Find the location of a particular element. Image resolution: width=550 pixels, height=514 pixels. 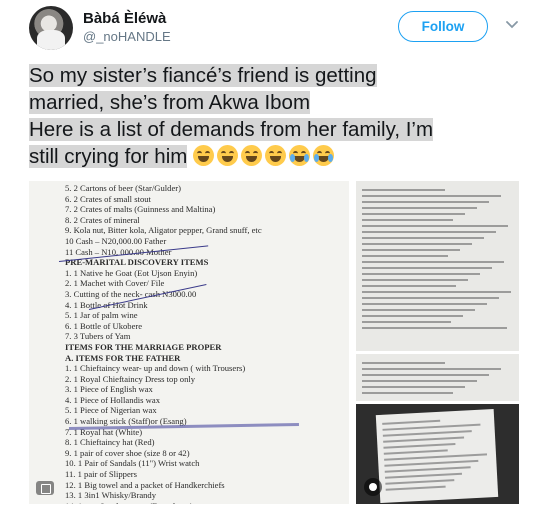

document-photo-middle-right is located at coordinates (437, 377).